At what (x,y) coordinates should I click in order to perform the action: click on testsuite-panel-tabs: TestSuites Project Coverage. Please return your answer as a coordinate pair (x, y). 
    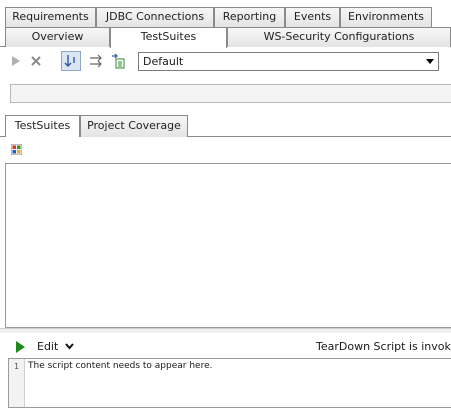
    Looking at the image, I should click on (225, 126).